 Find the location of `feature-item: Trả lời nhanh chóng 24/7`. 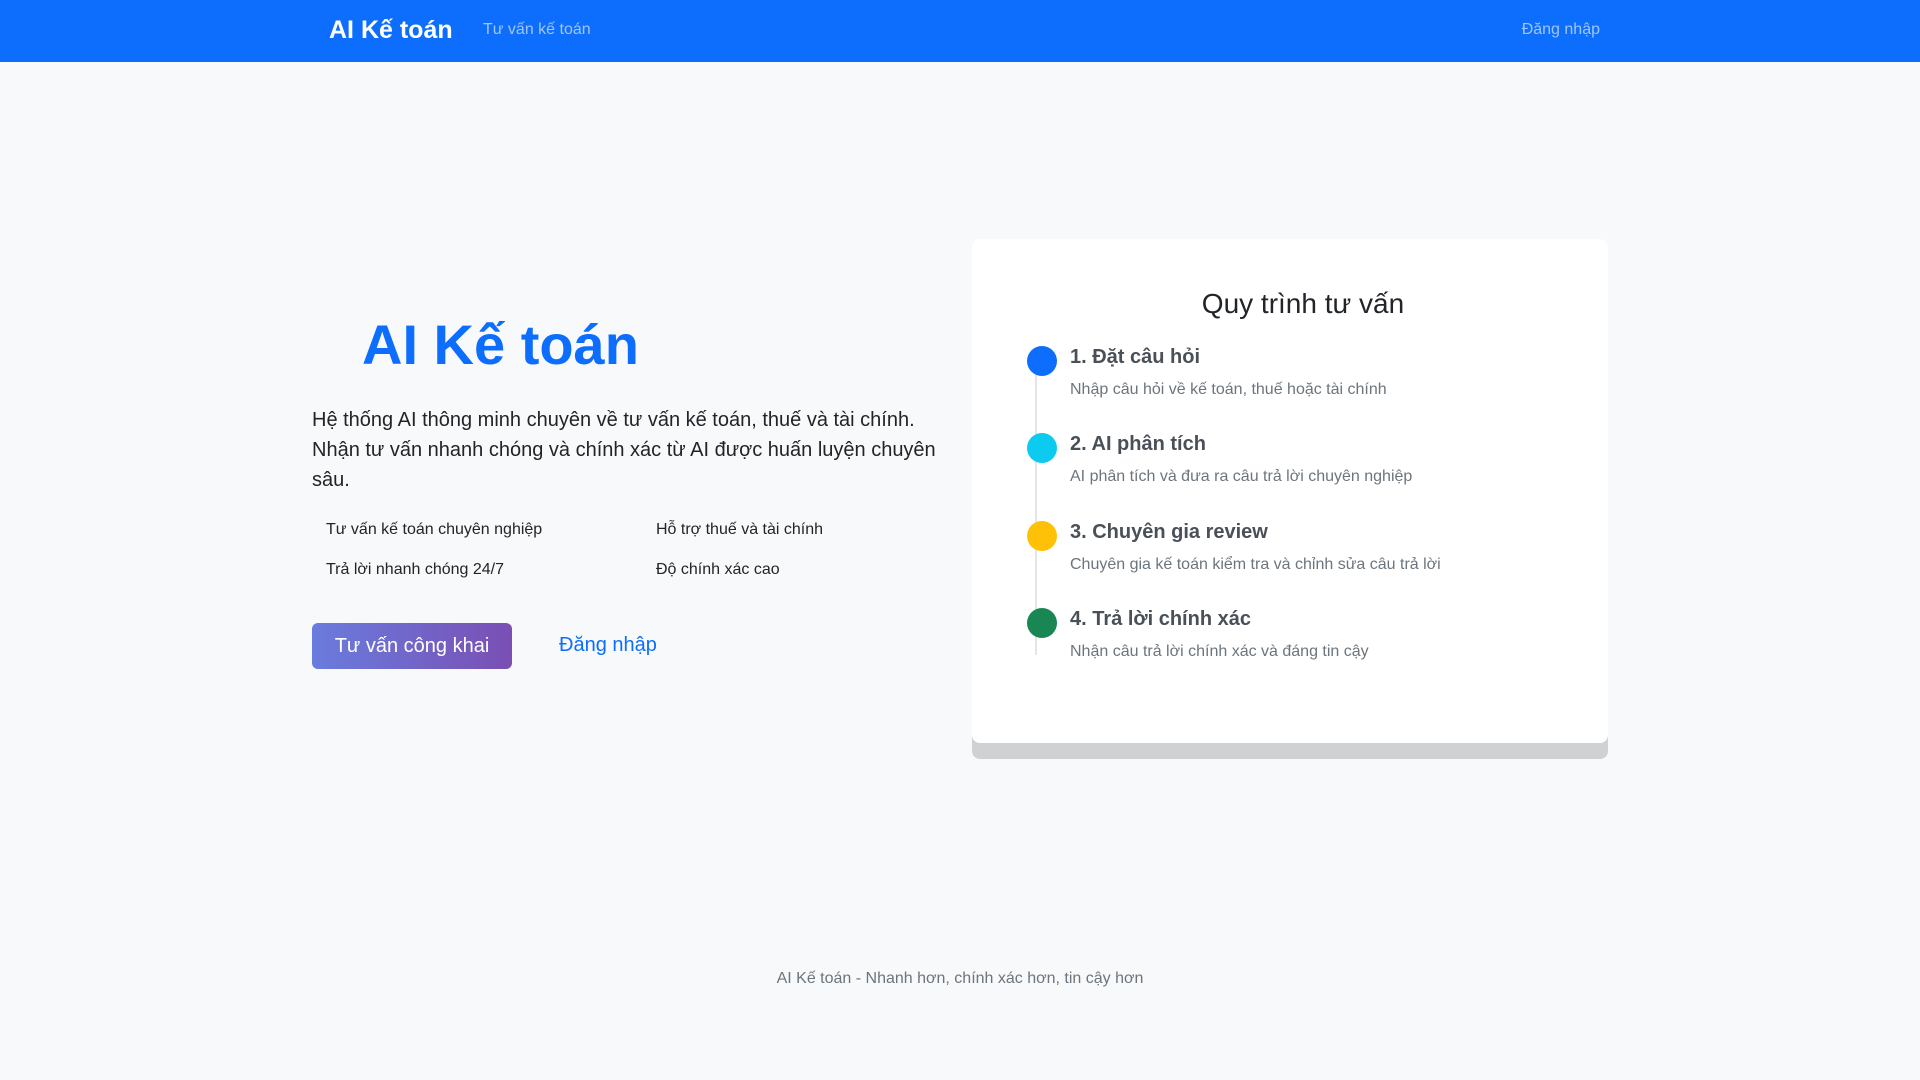

feature-item: Trả lời nhanh chóng 24/7 is located at coordinates (415, 569).